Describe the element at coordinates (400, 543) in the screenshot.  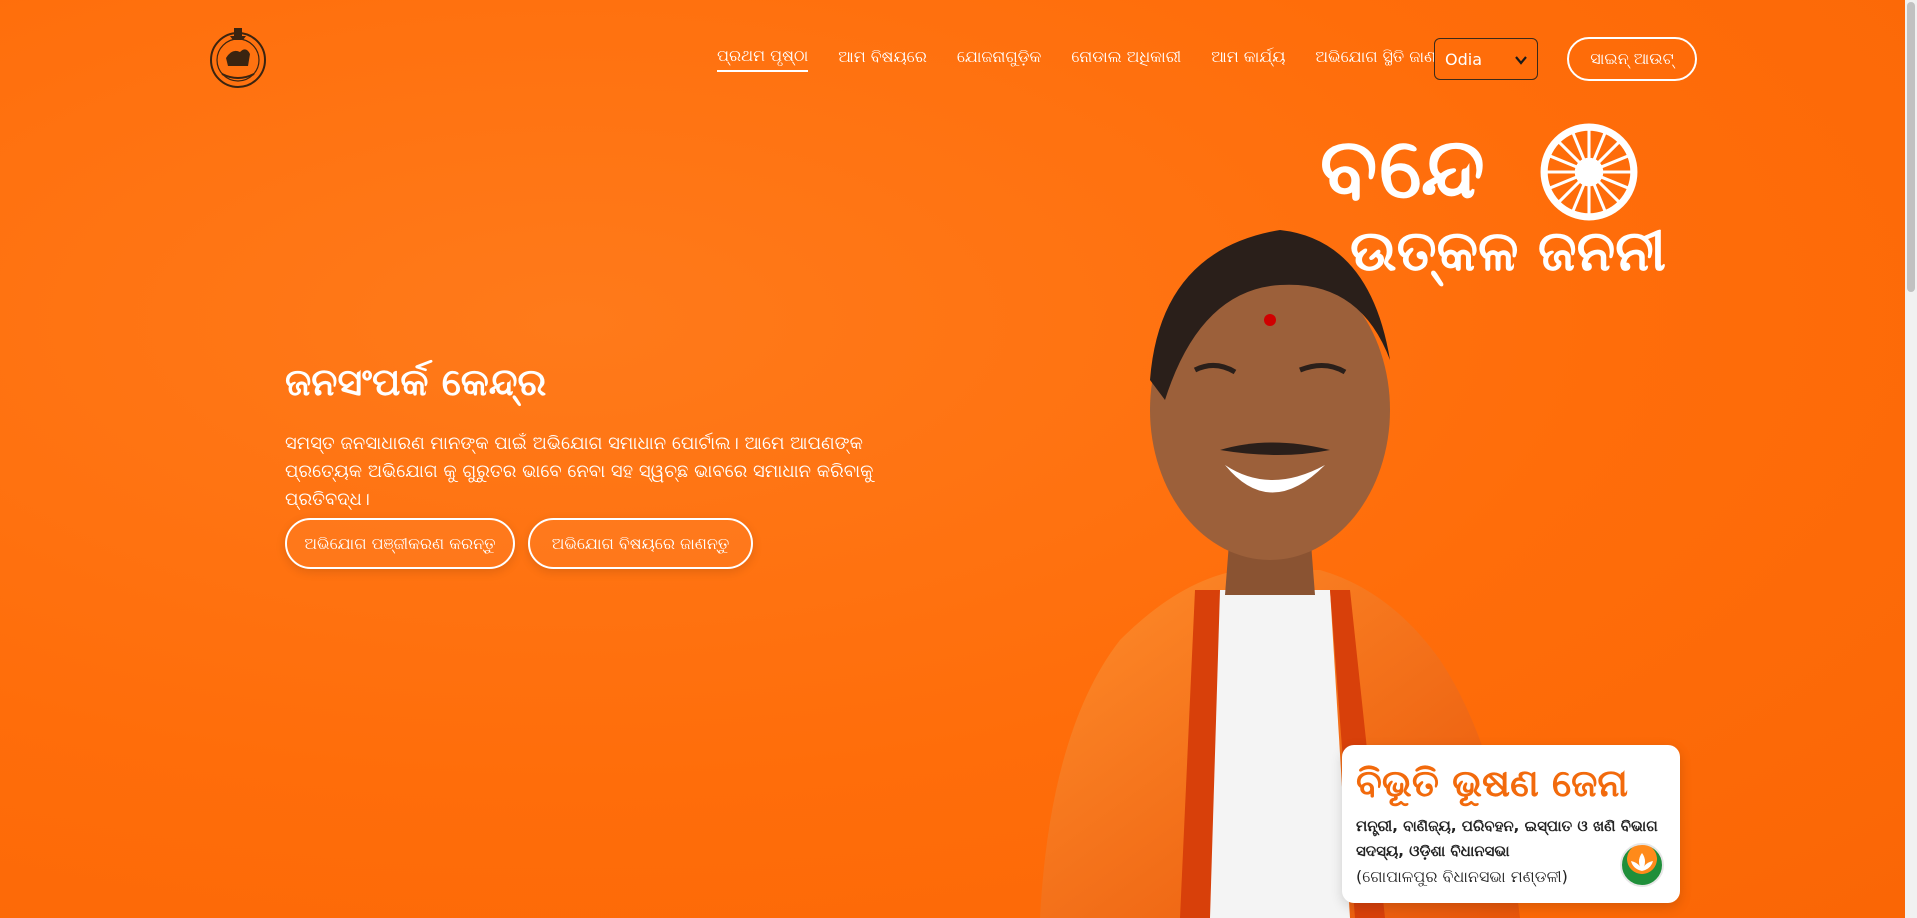
I see `register-complaint-button: ଅଭିଯୋଗ ପଞ୍ଜୀକରଣ କରନ୍ତୁ` at that location.